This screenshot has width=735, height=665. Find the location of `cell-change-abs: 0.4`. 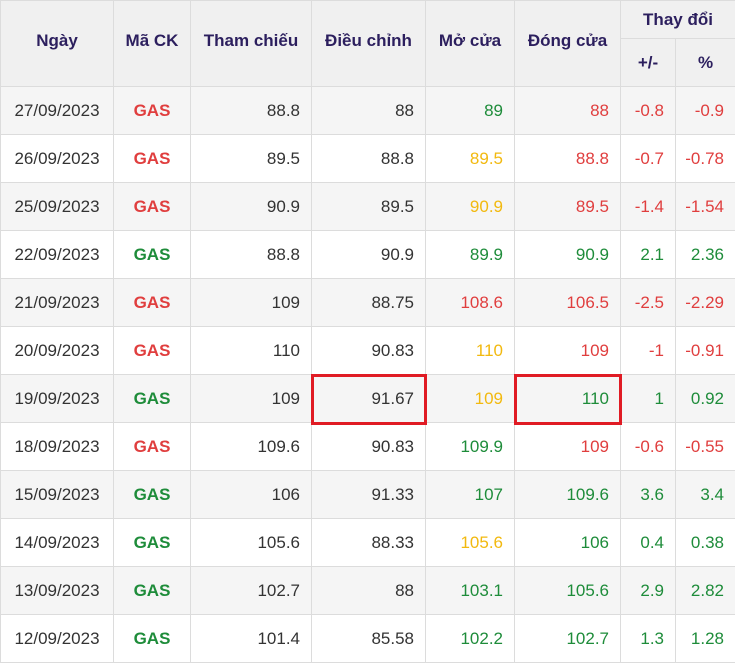

cell-change-abs: 0.4 is located at coordinates (648, 542).